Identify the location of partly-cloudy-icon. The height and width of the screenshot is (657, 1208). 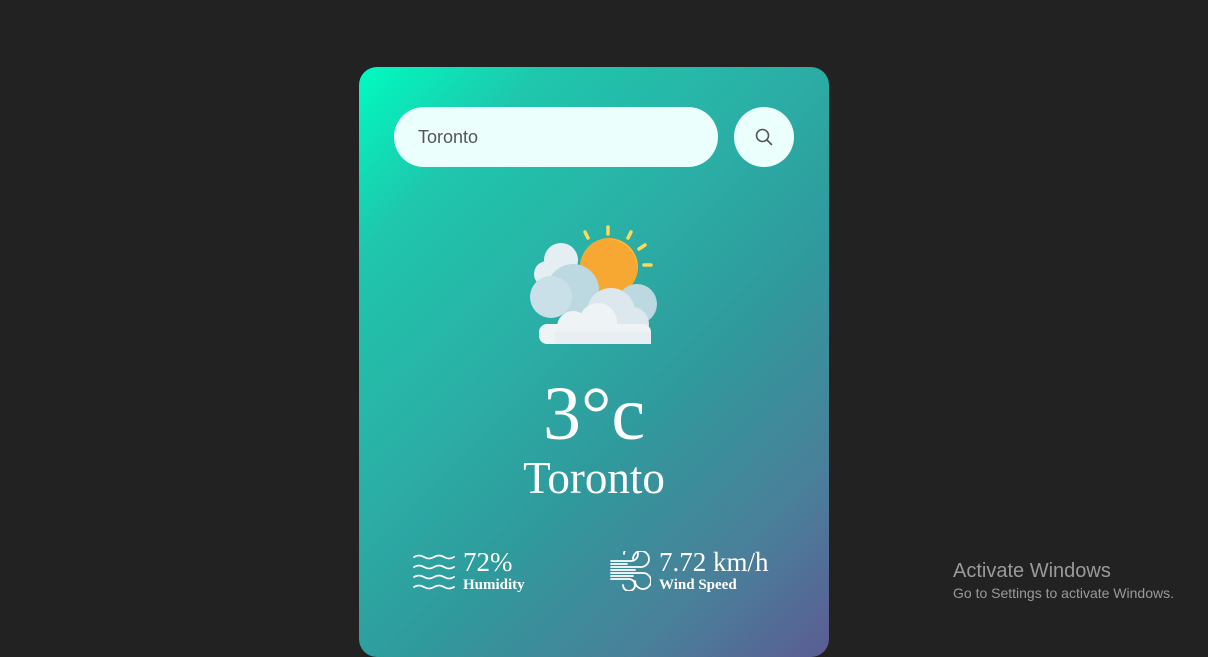
(593, 284).